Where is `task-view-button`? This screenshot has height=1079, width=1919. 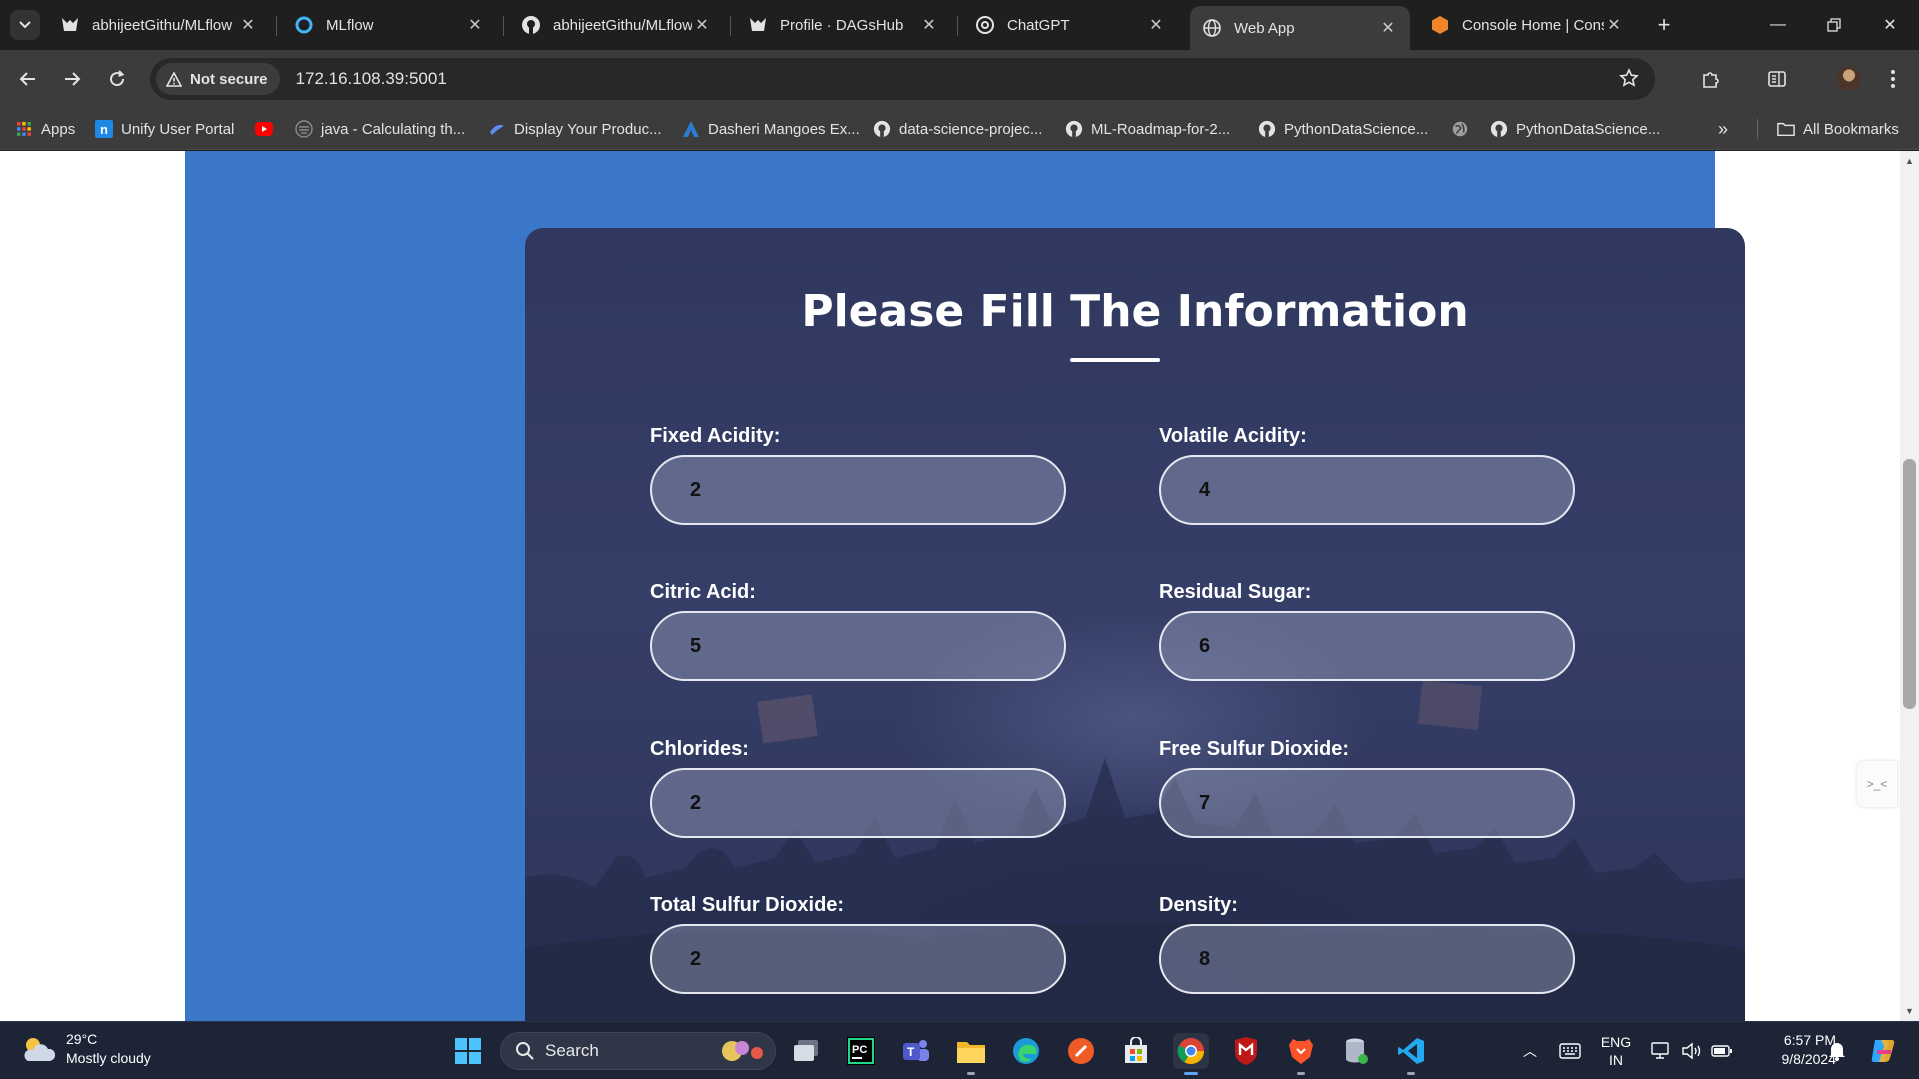 task-view-button is located at coordinates (806, 1051).